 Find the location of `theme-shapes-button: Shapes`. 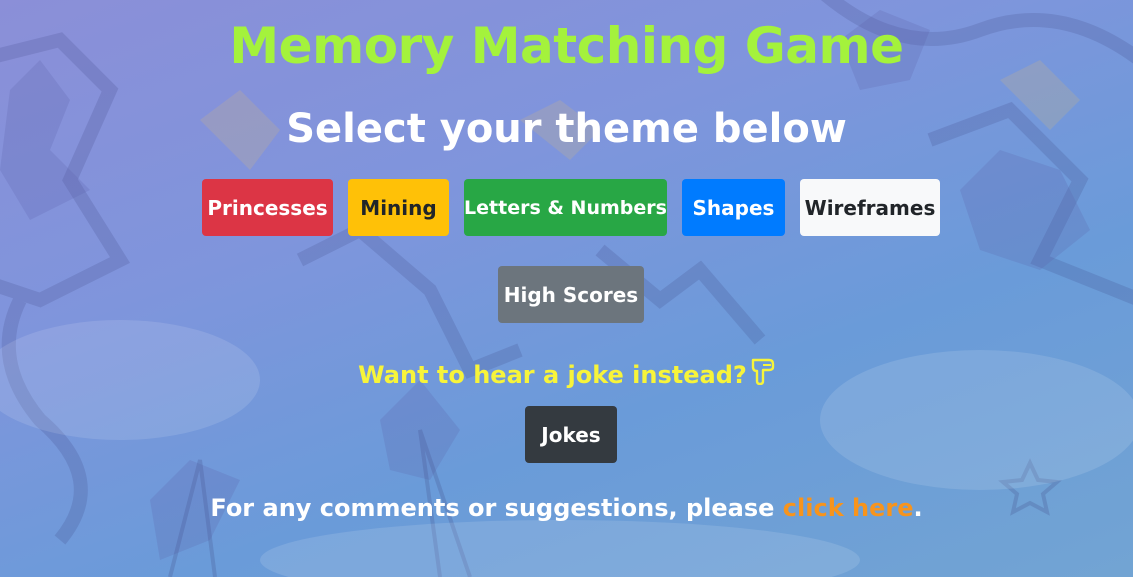

theme-shapes-button: Shapes is located at coordinates (733, 207).